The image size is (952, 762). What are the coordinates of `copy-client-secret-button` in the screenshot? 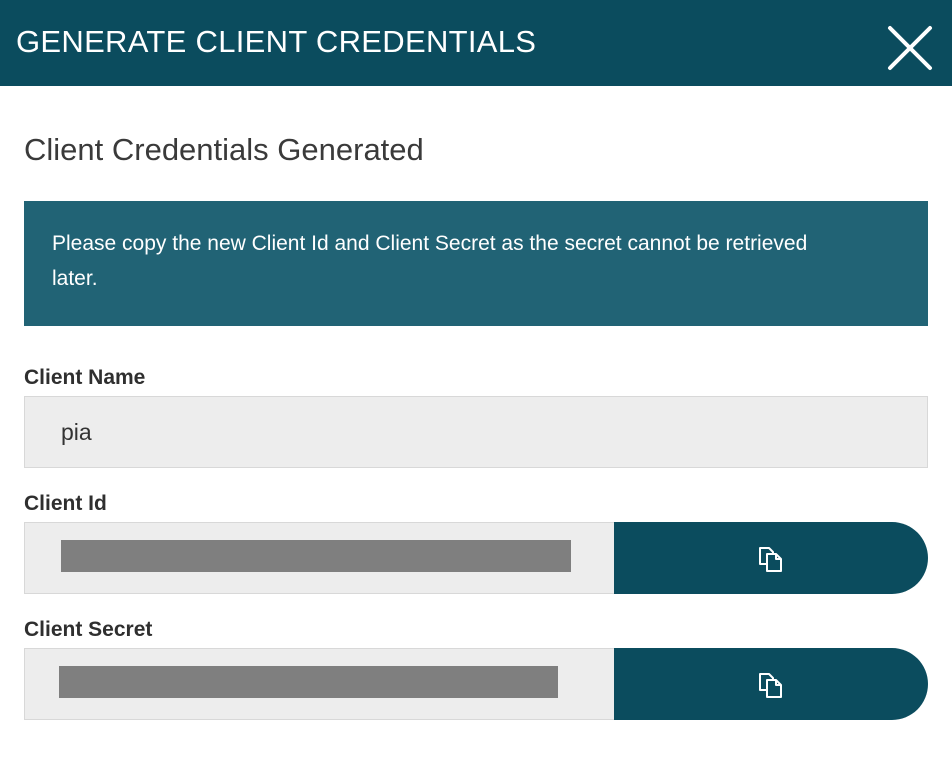 It's located at (771, 684).